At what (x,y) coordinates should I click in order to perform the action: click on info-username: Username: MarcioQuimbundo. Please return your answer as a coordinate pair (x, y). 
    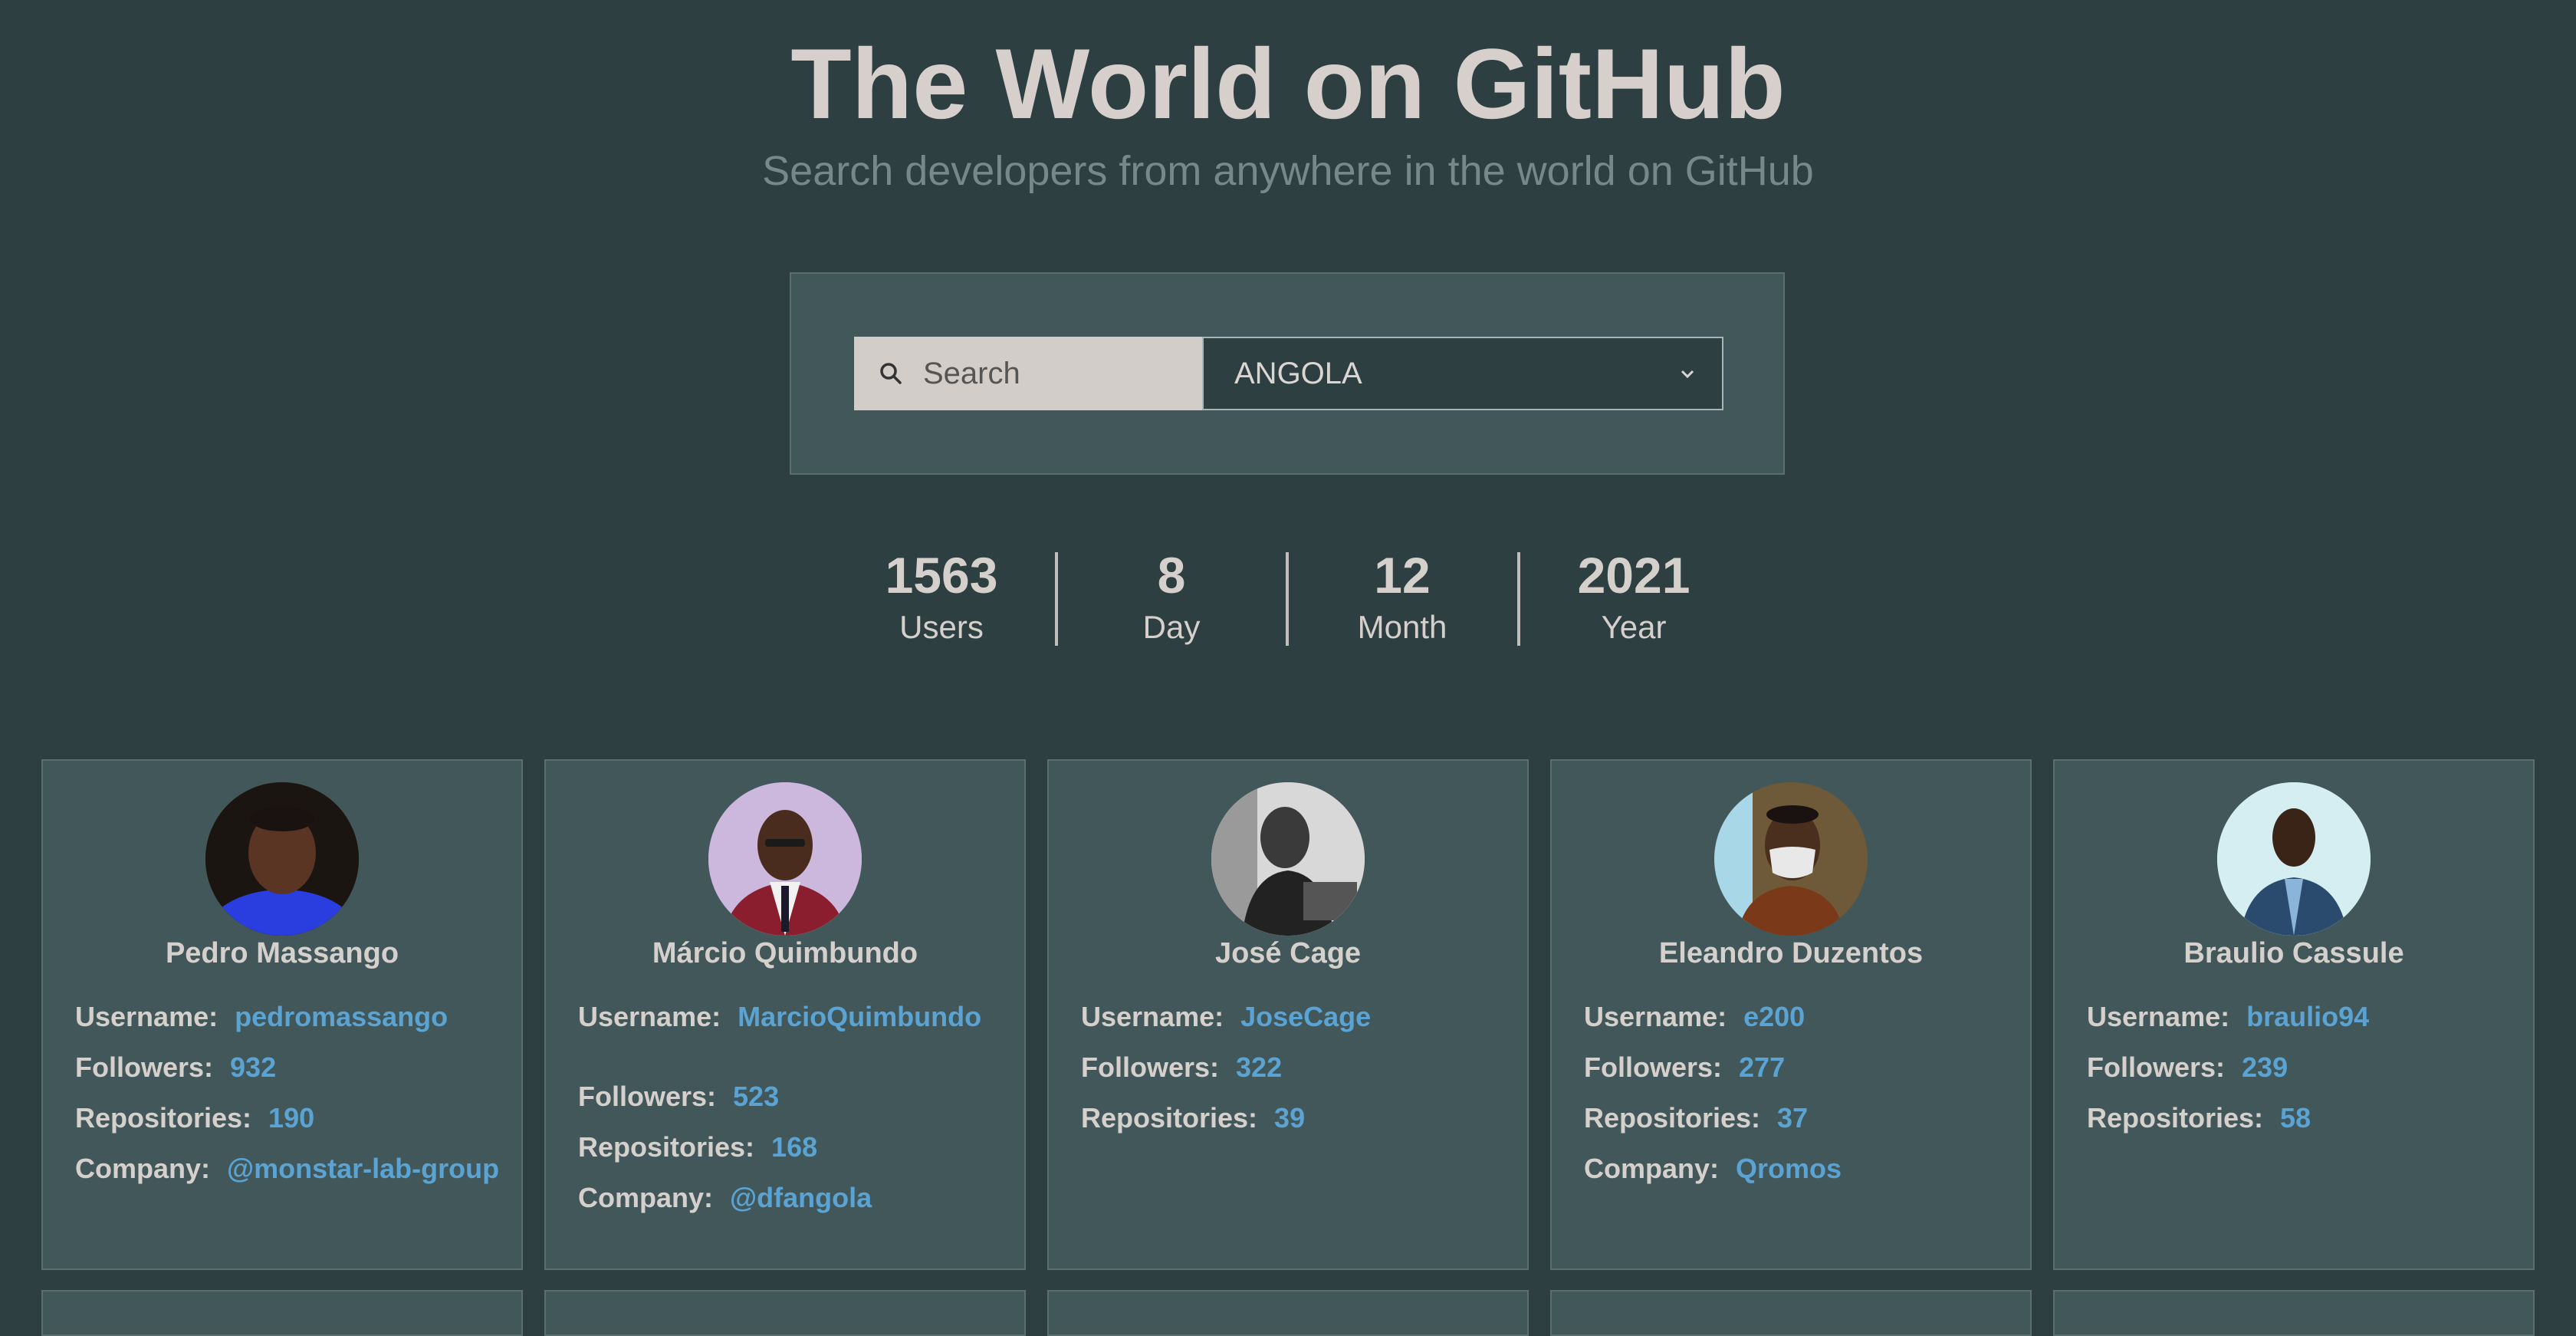
    Looking at the image, I should click on (792, 1017).